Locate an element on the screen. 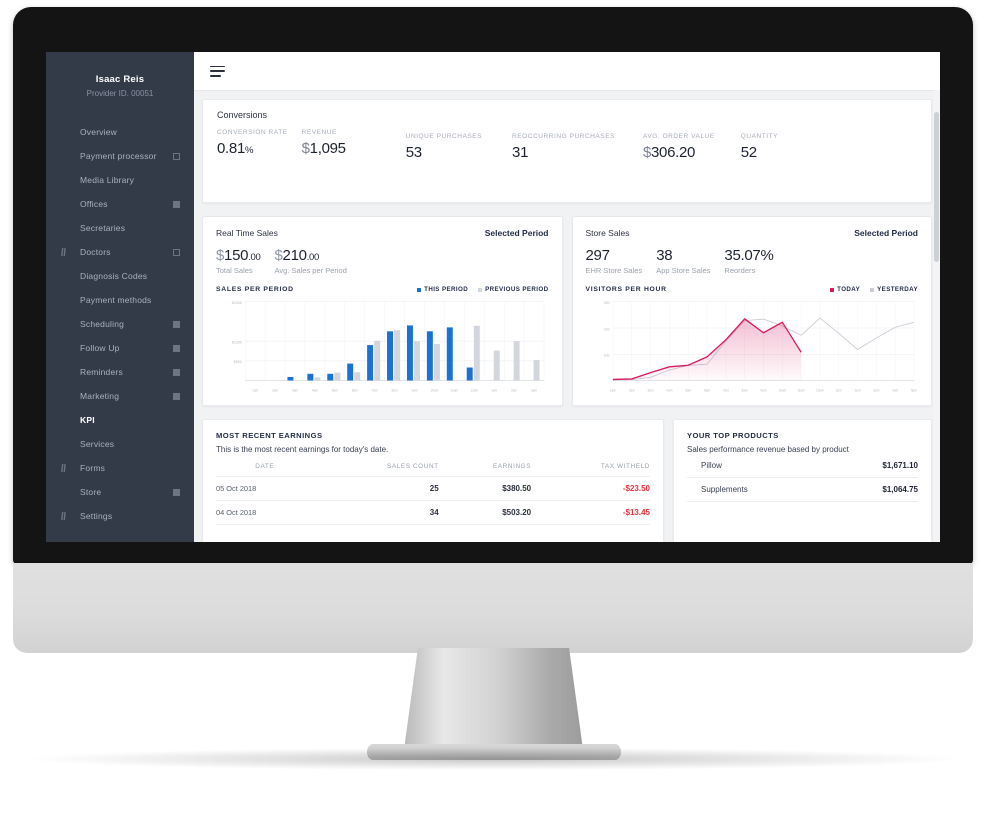 The image size is (987, 826). kpi-value: 53 is located at coordinates (413, 152).